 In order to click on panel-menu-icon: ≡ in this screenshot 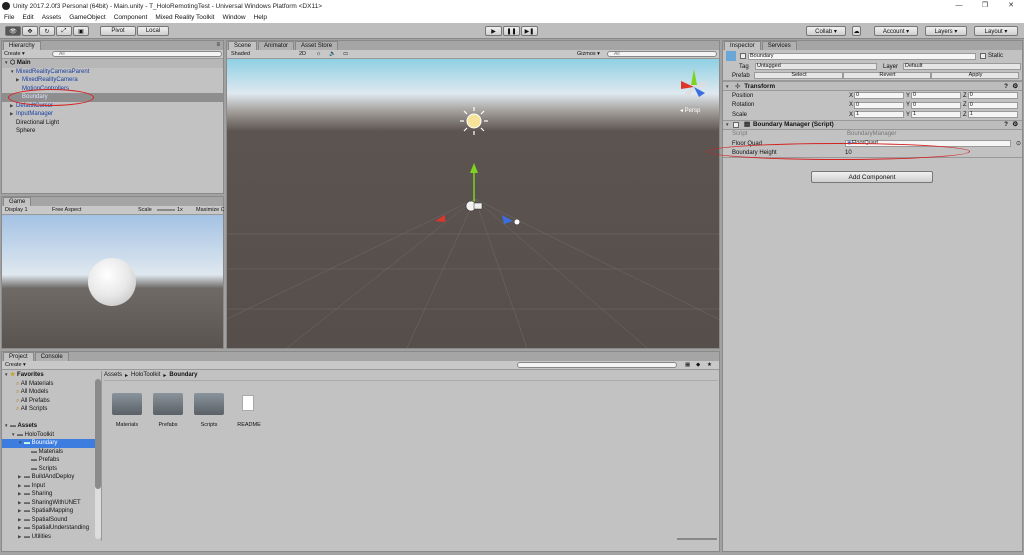, I will do `click(218, 45)`.